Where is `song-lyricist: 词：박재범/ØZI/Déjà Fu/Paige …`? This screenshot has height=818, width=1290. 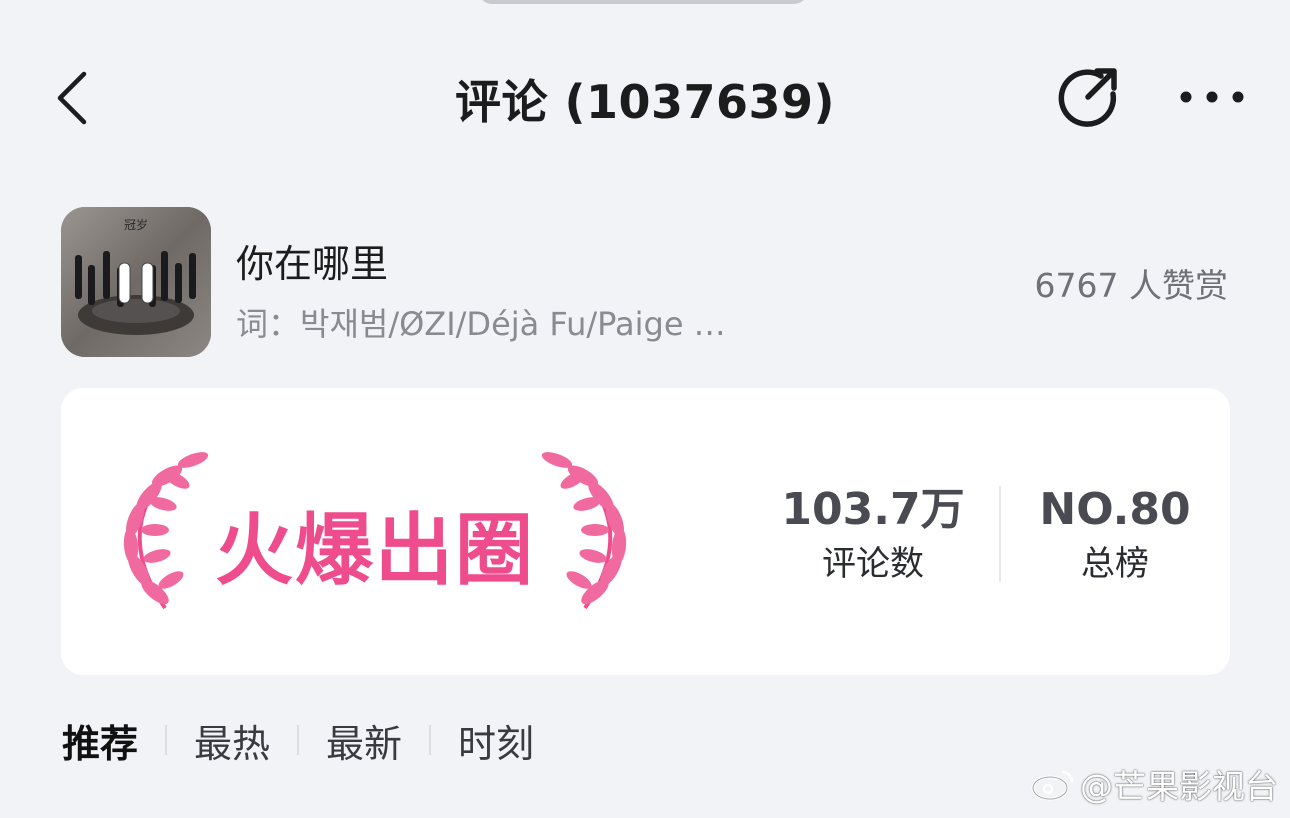 song-lyricist: 词：박재범/ØZI/Déjà Fu/Paige … is located at coordinates (481, 324).